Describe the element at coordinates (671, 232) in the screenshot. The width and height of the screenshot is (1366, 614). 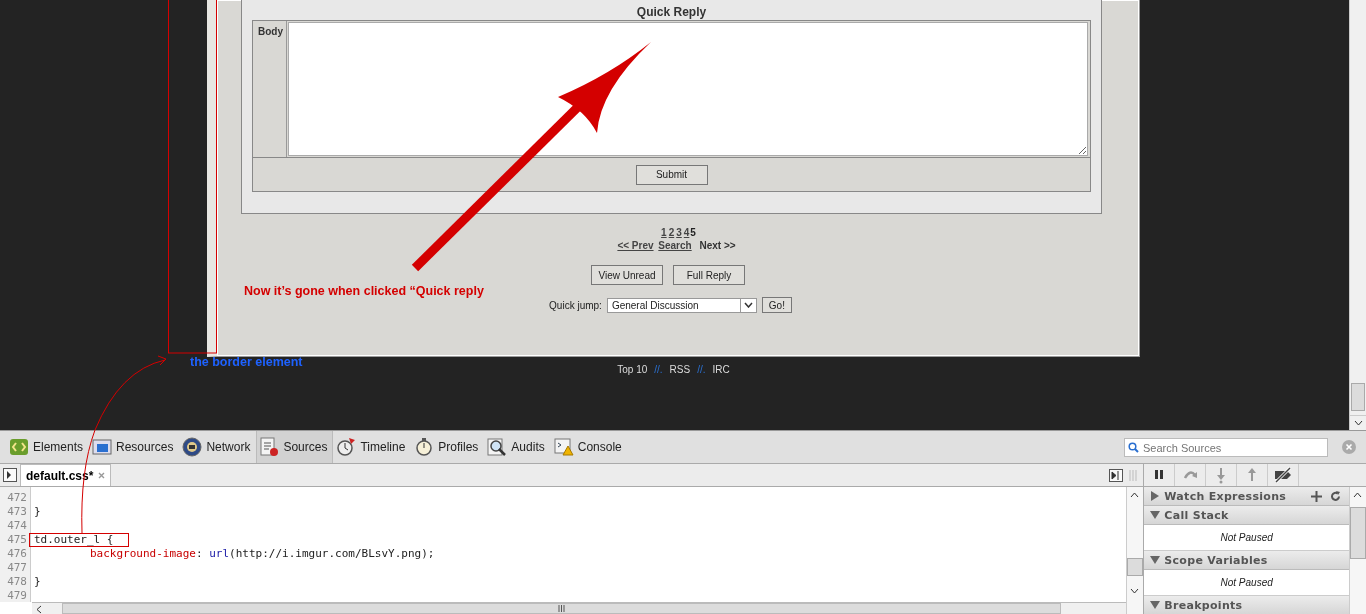
I see `page-link: 2` at that location.